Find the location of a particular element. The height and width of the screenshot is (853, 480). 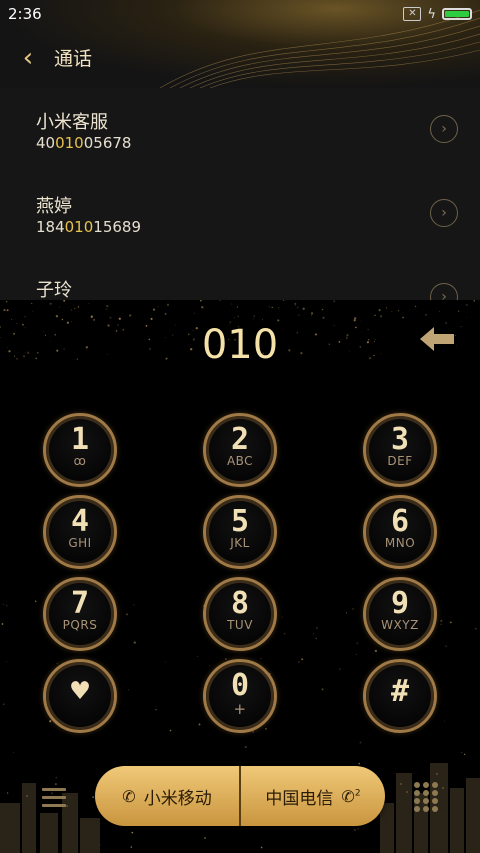

heart-icon: ♥ is located at coordinates (80, 691).